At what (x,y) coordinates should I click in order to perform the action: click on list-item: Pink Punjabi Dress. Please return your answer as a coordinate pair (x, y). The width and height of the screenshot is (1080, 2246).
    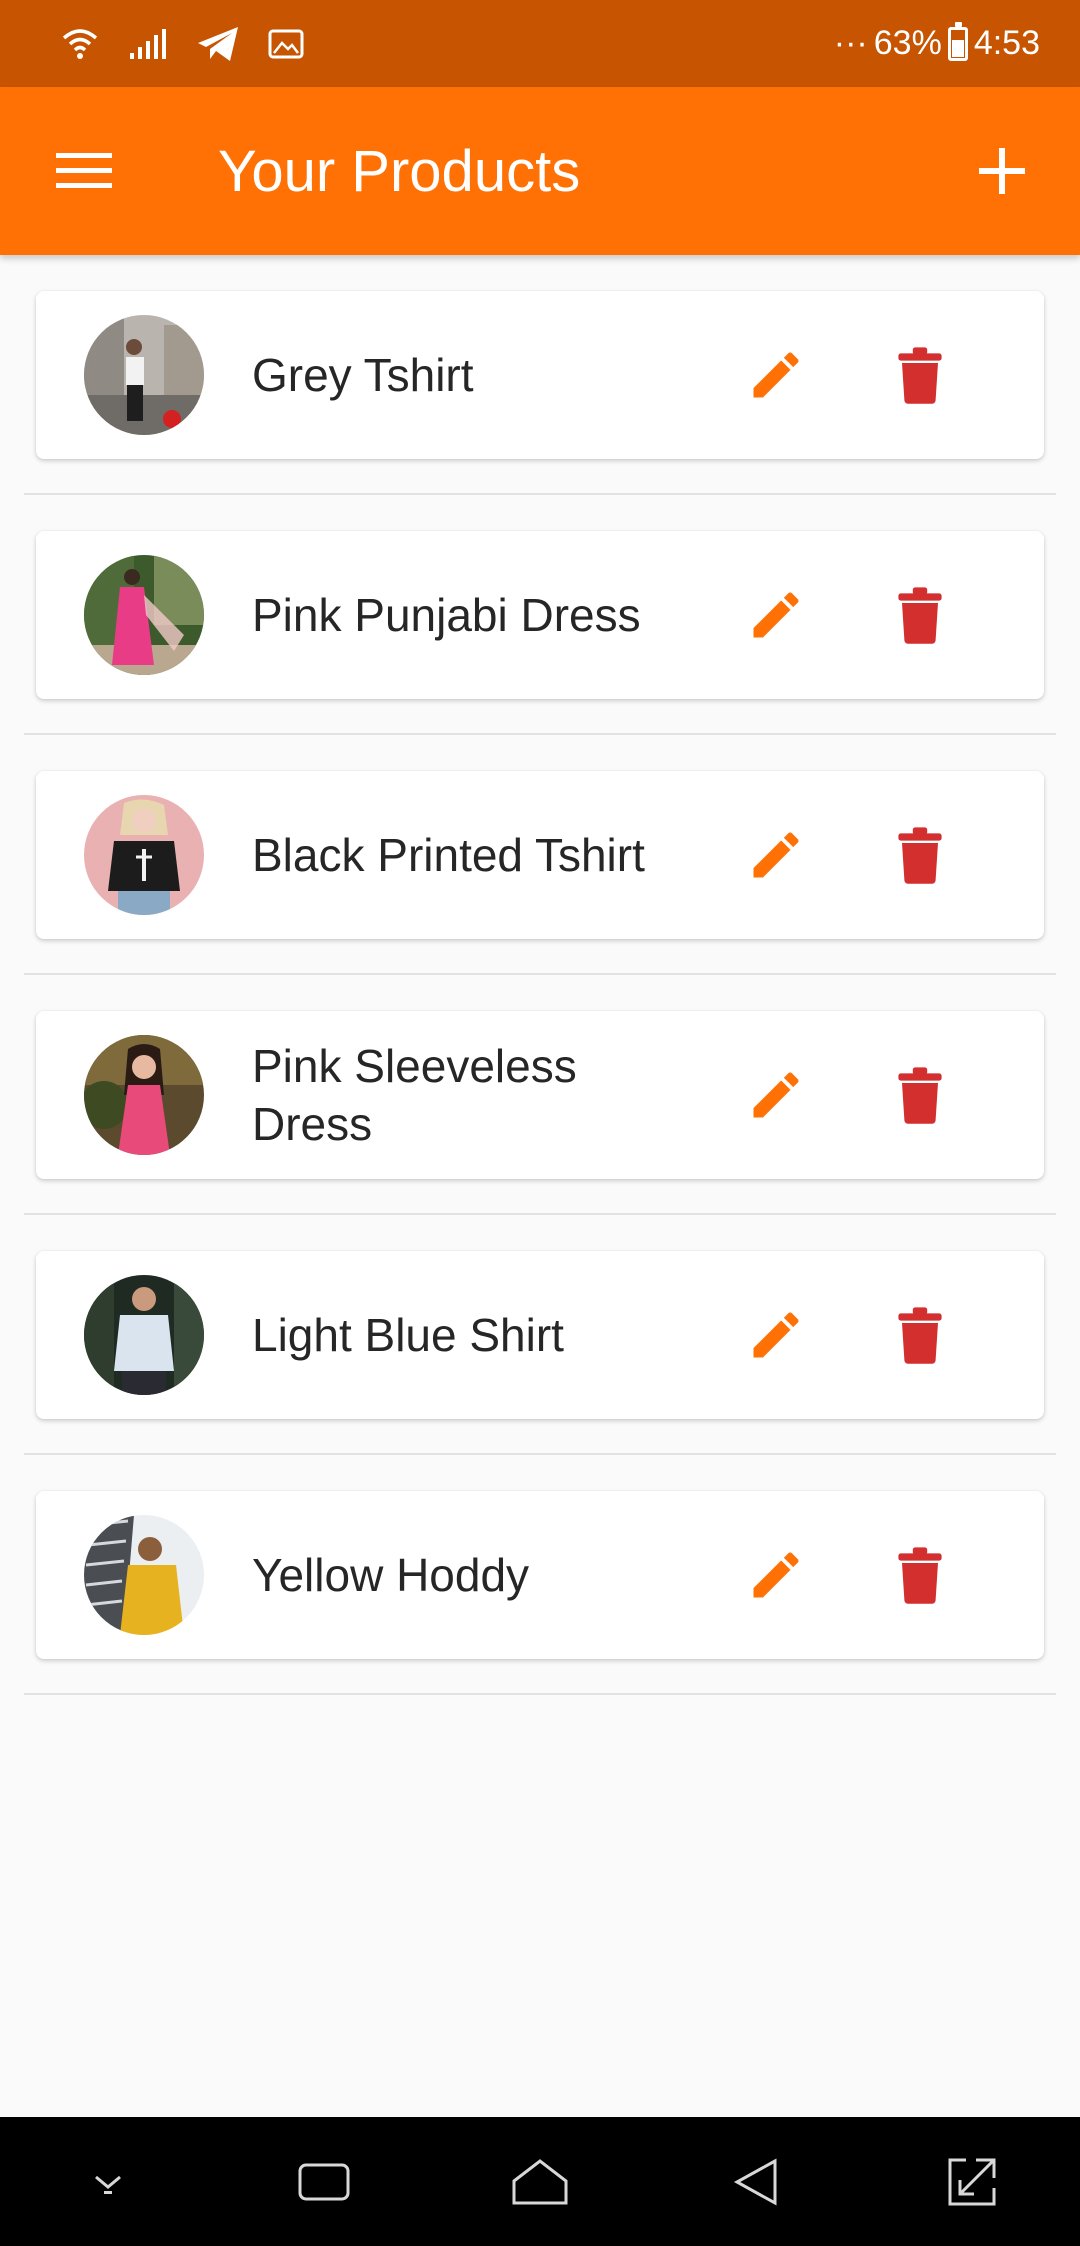
    Looking at the image, I should click on (540, 615).